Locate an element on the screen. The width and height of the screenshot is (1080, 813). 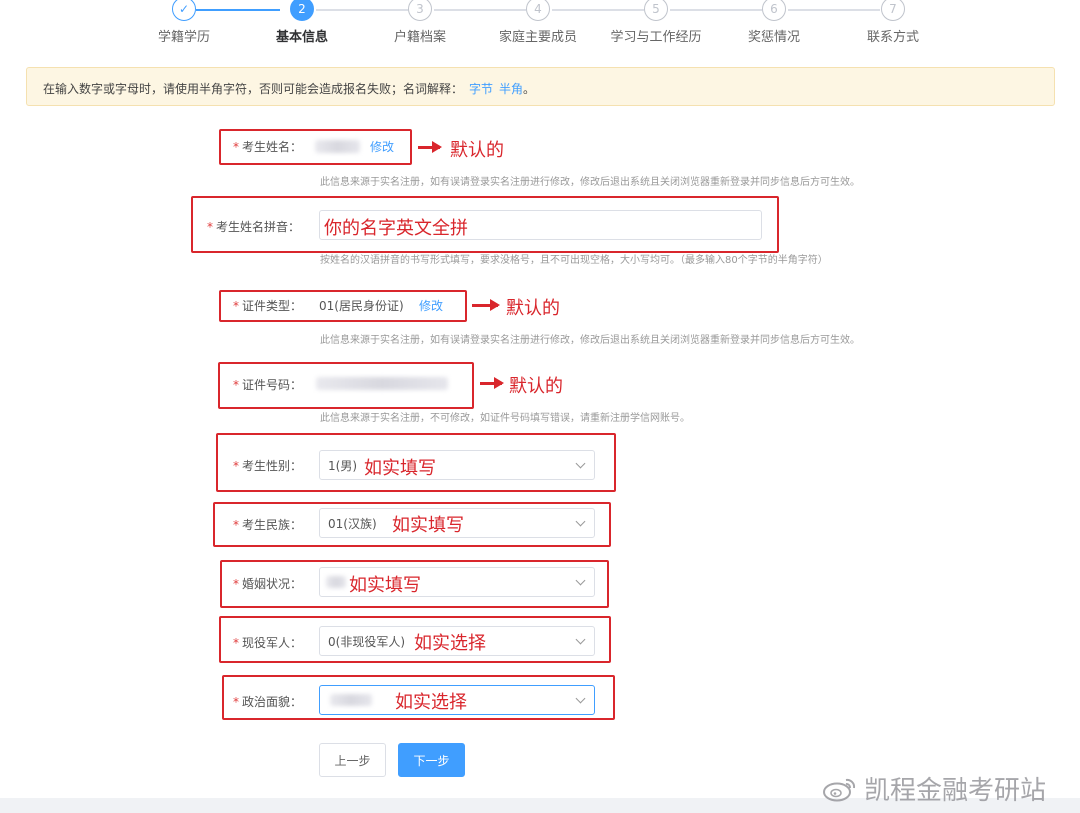
annotation-fill-gender: 如实填写 is located at coordinates (400, 468).